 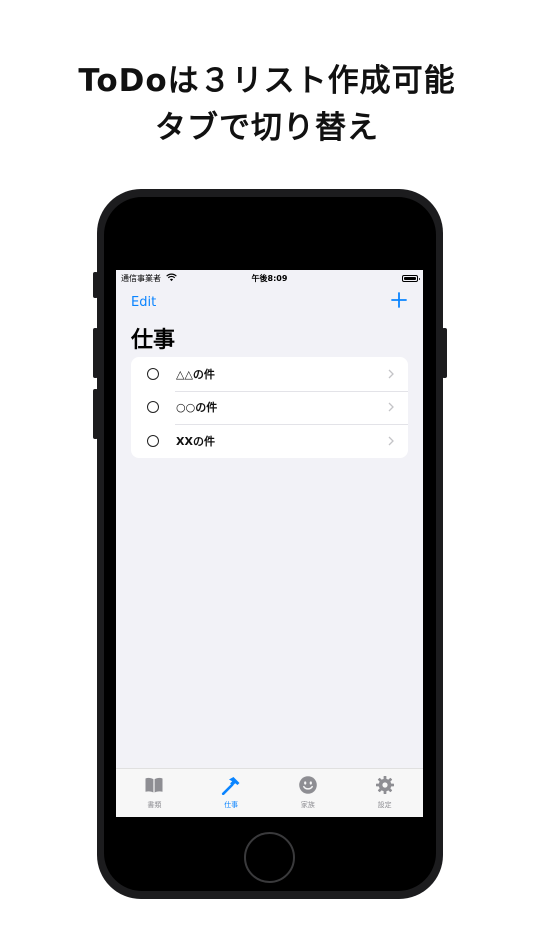 I want to click on volume-down-button, so click(x=95, y=414).